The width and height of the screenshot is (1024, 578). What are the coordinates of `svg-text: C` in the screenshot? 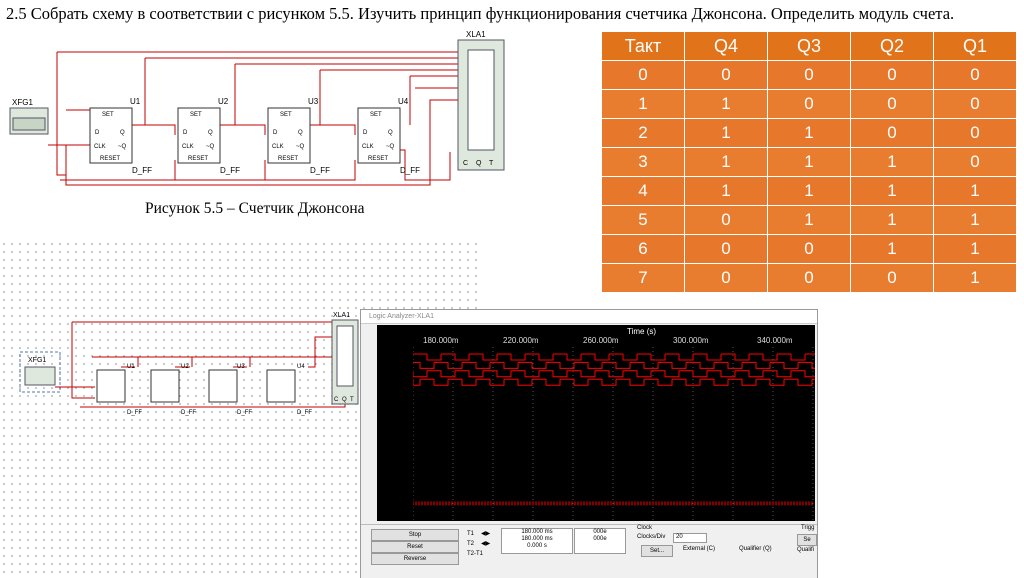 It's located at (465, 163).